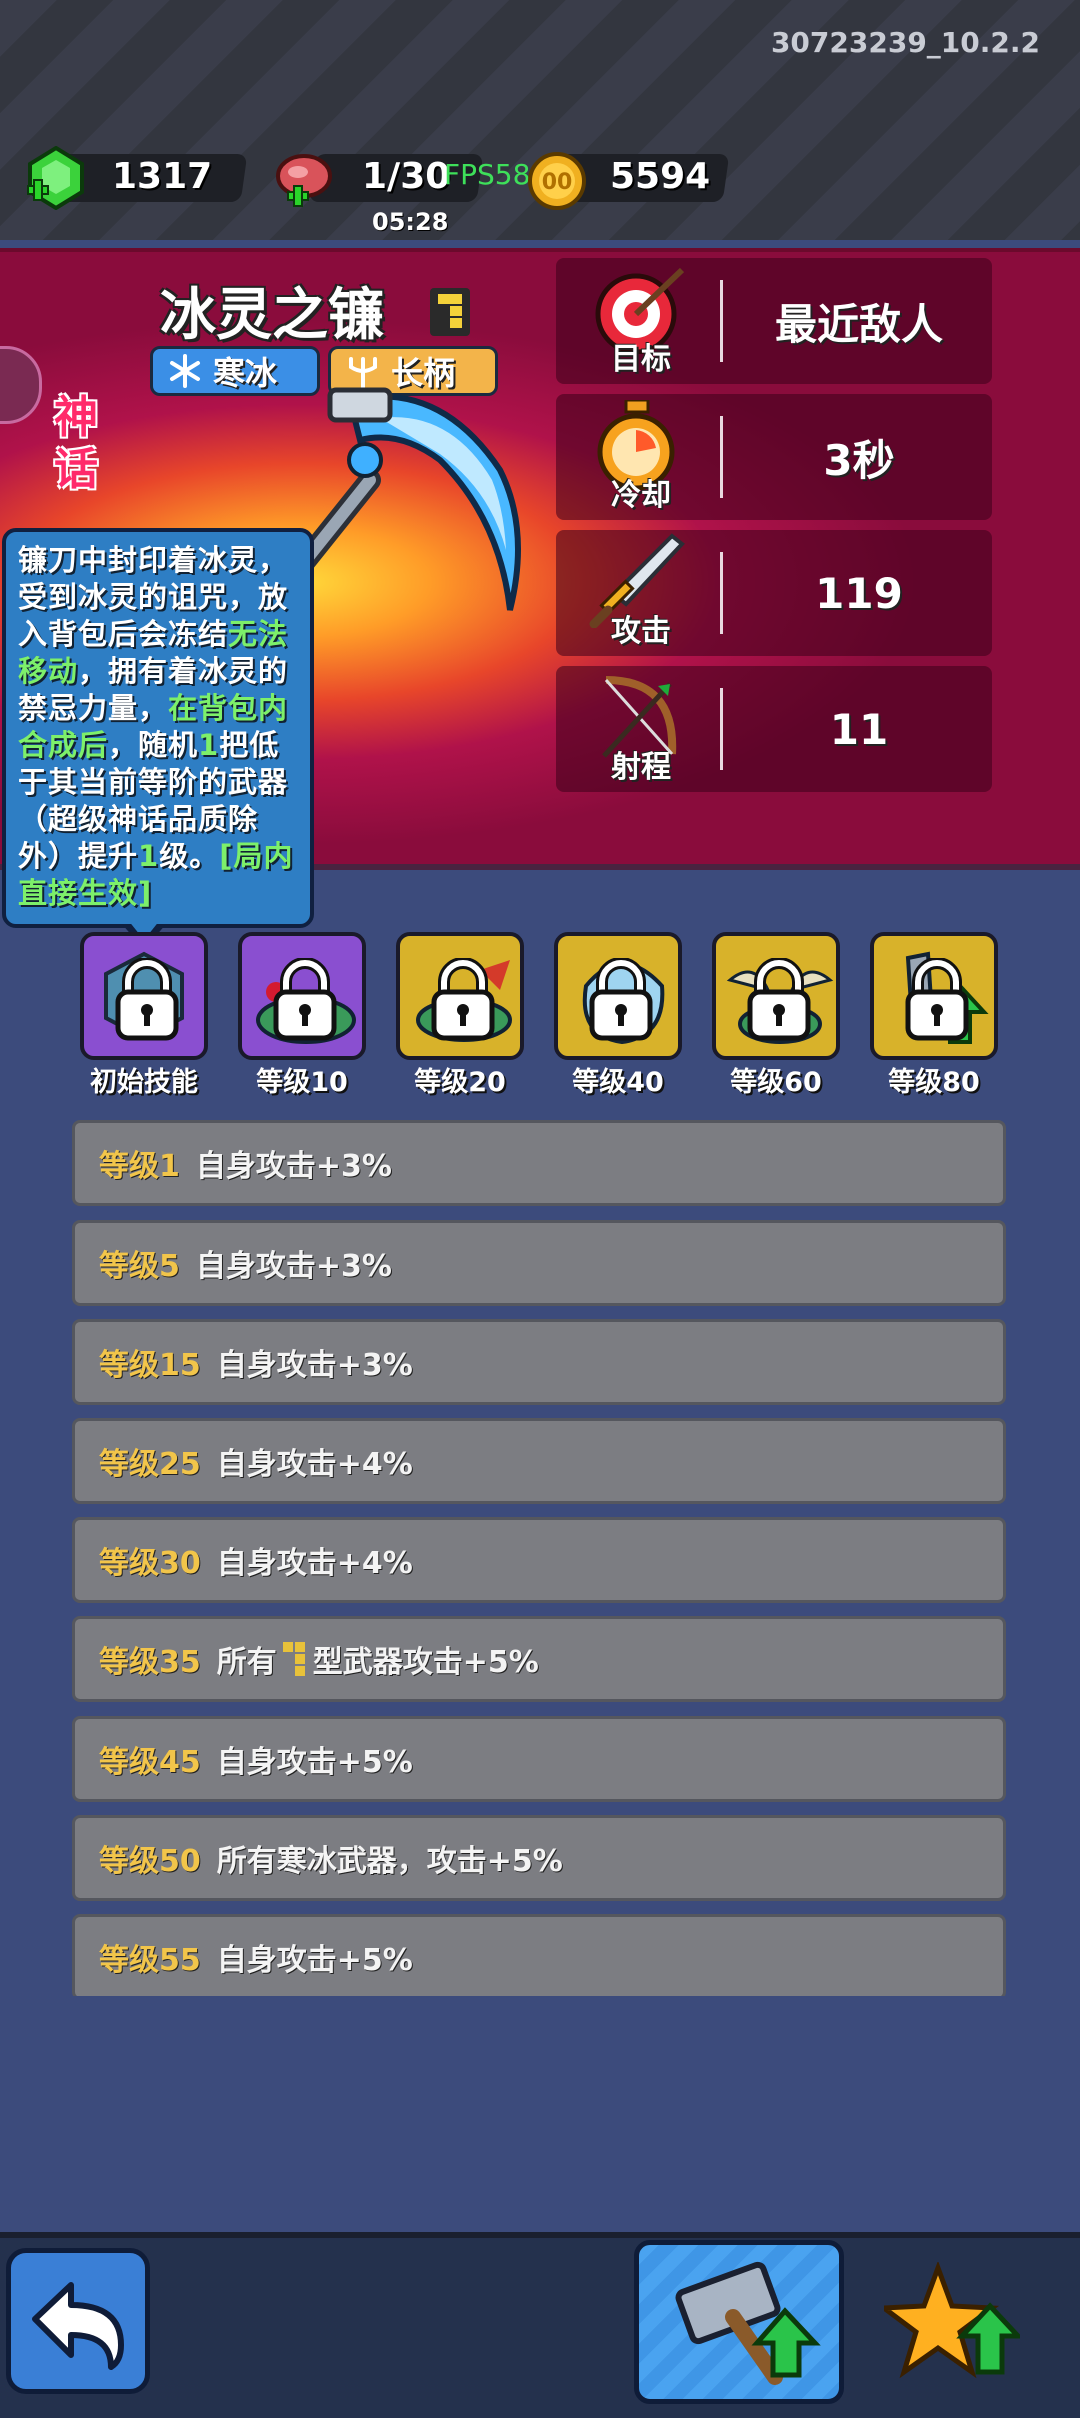 The width and height of the screenshot is (1080, 2418). What do you see at coordinates (78, 2326) in the screenshot?
I see `back-arrow-icon` at bounding box center [78, 2326].